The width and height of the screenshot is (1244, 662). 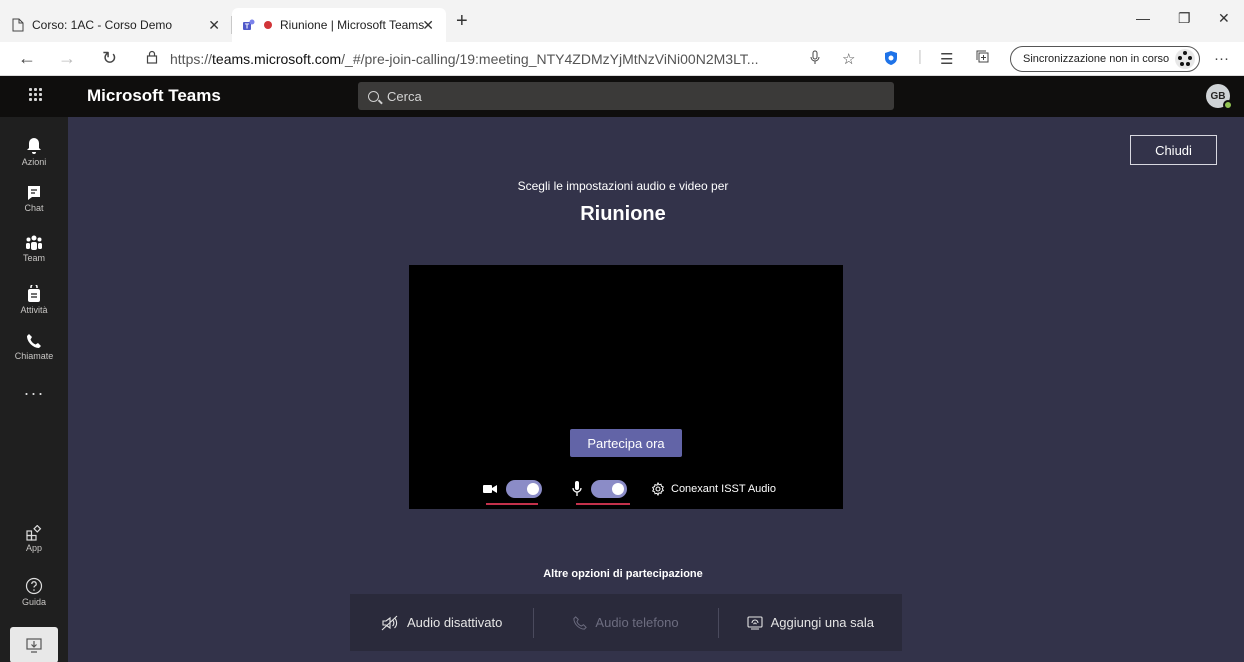 I want to click on download-app-button, so click(x=34, y=644).